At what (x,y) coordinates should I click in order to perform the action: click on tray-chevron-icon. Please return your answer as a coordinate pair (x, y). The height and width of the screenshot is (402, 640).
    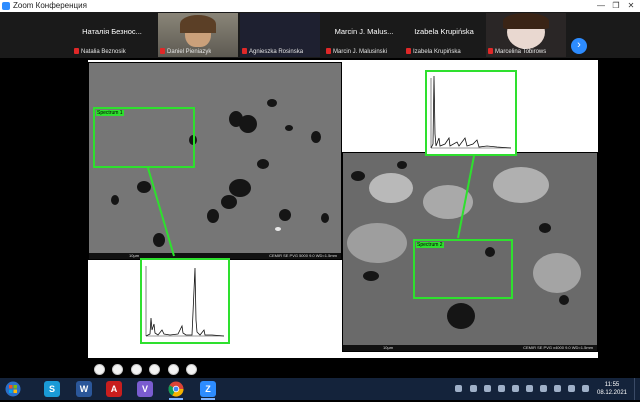
    Looking at the image, I should click on (458, 388).